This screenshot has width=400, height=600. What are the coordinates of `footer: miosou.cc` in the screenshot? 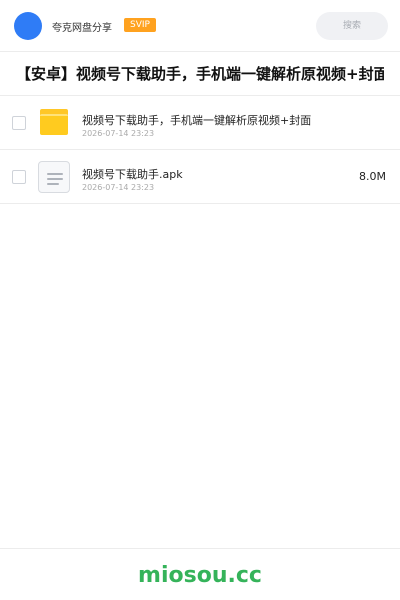 It's located at (200, 574).